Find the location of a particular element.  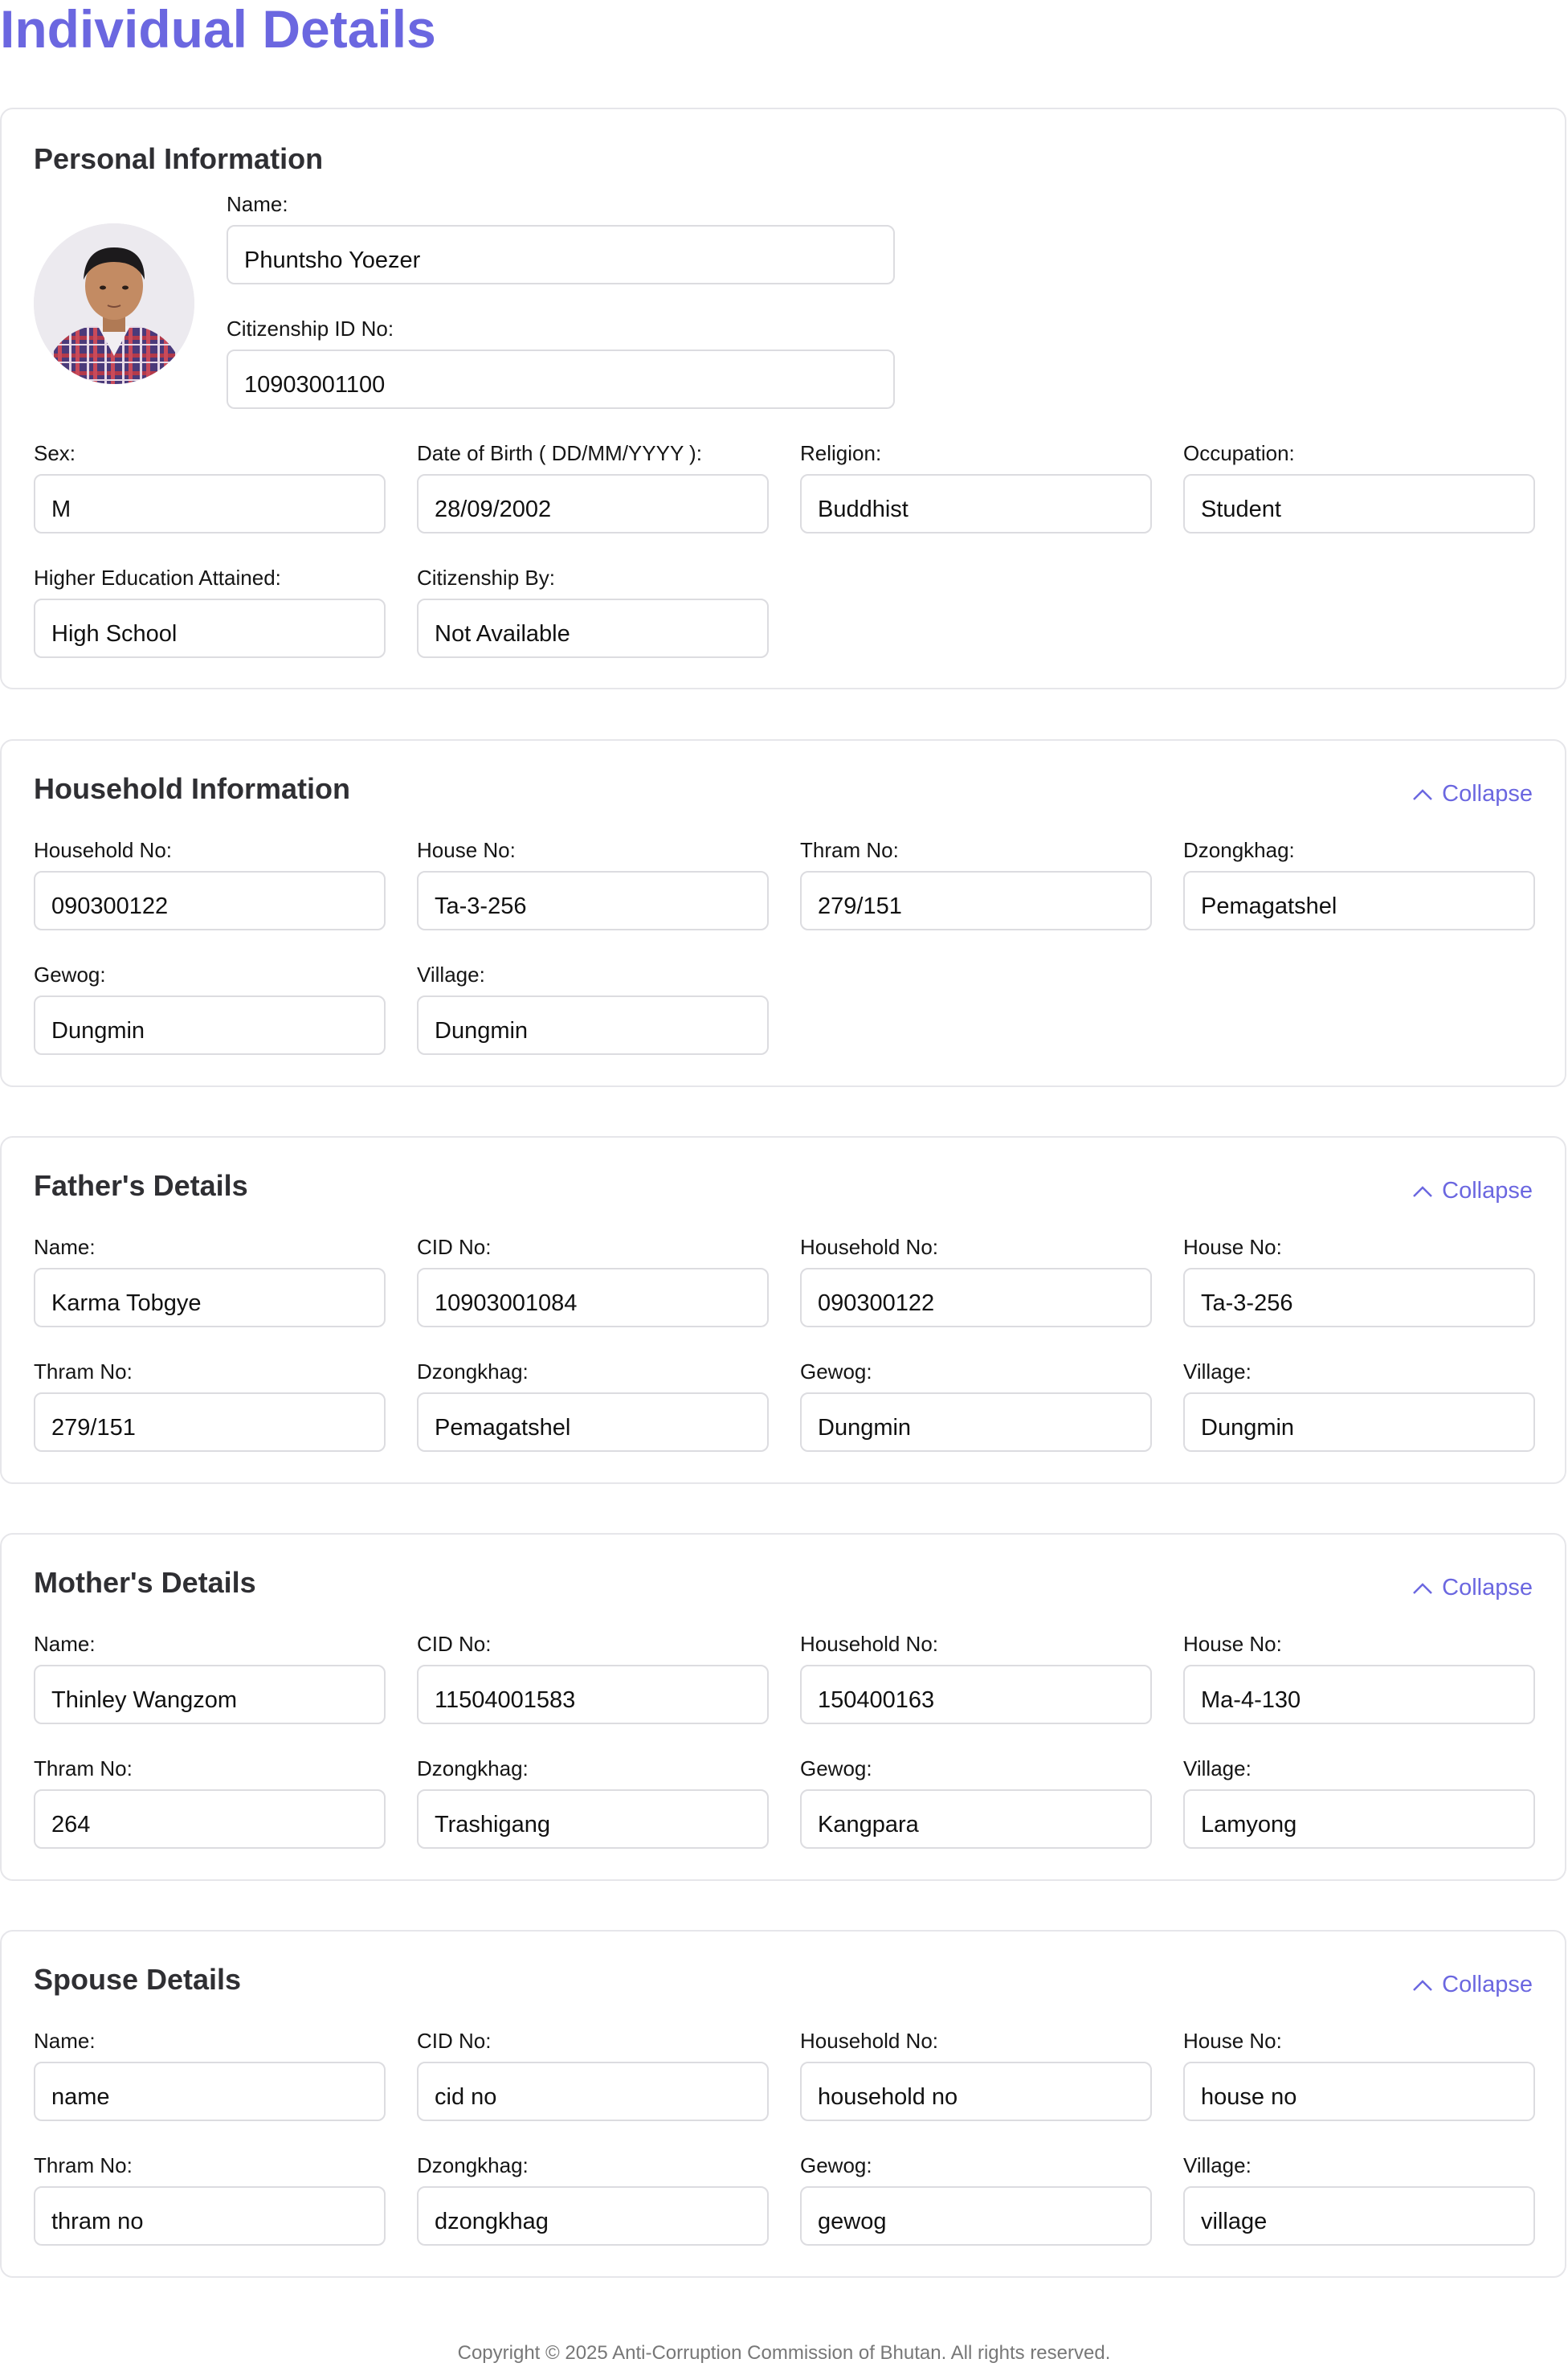

personal-dob-input is located at coordinates (593, 503).